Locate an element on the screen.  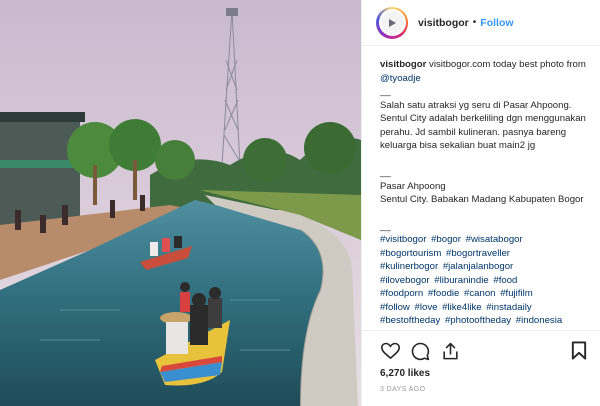
hashtag: #indonesia is located at coordinates (539, 320).